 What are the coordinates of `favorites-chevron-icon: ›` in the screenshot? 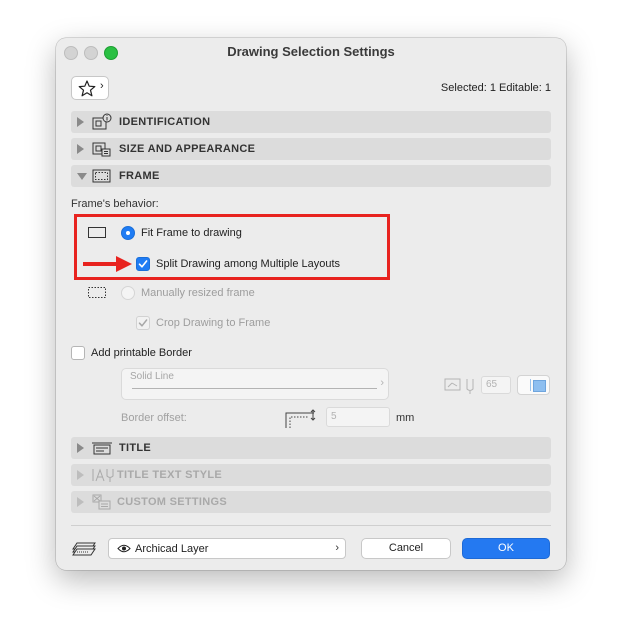 It's located at (102, 86).